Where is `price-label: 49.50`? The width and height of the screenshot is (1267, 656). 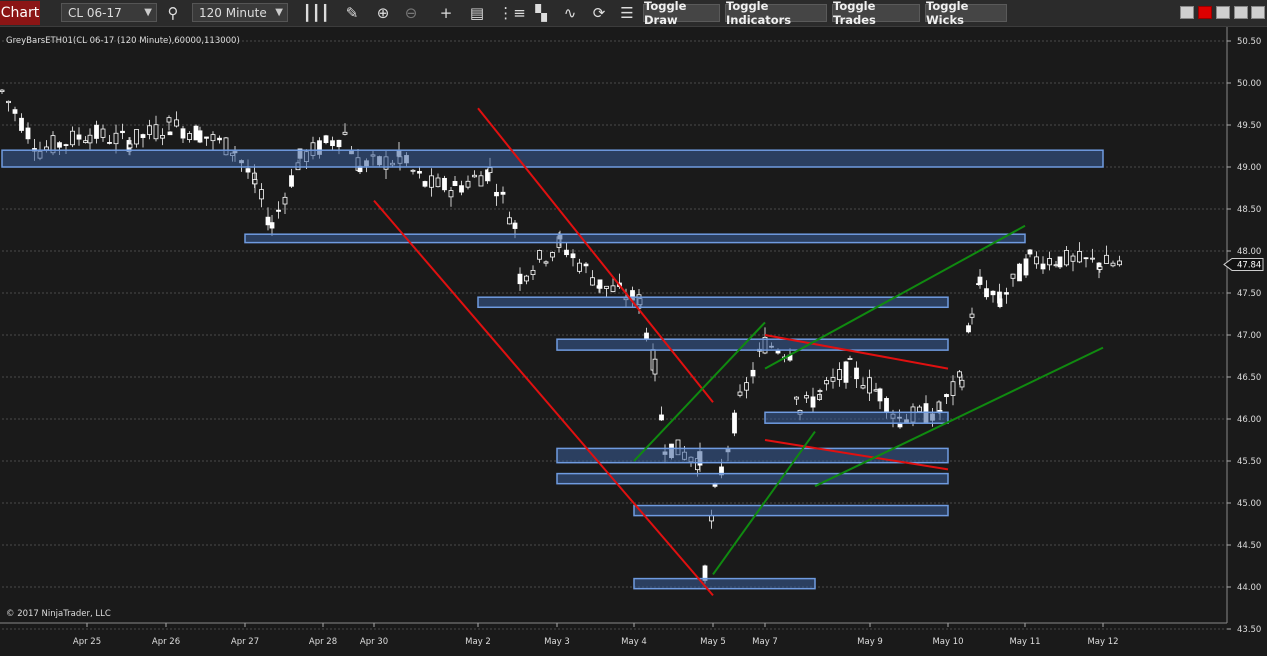 price-label: 49.50 is located at coordinates (1249, 126).